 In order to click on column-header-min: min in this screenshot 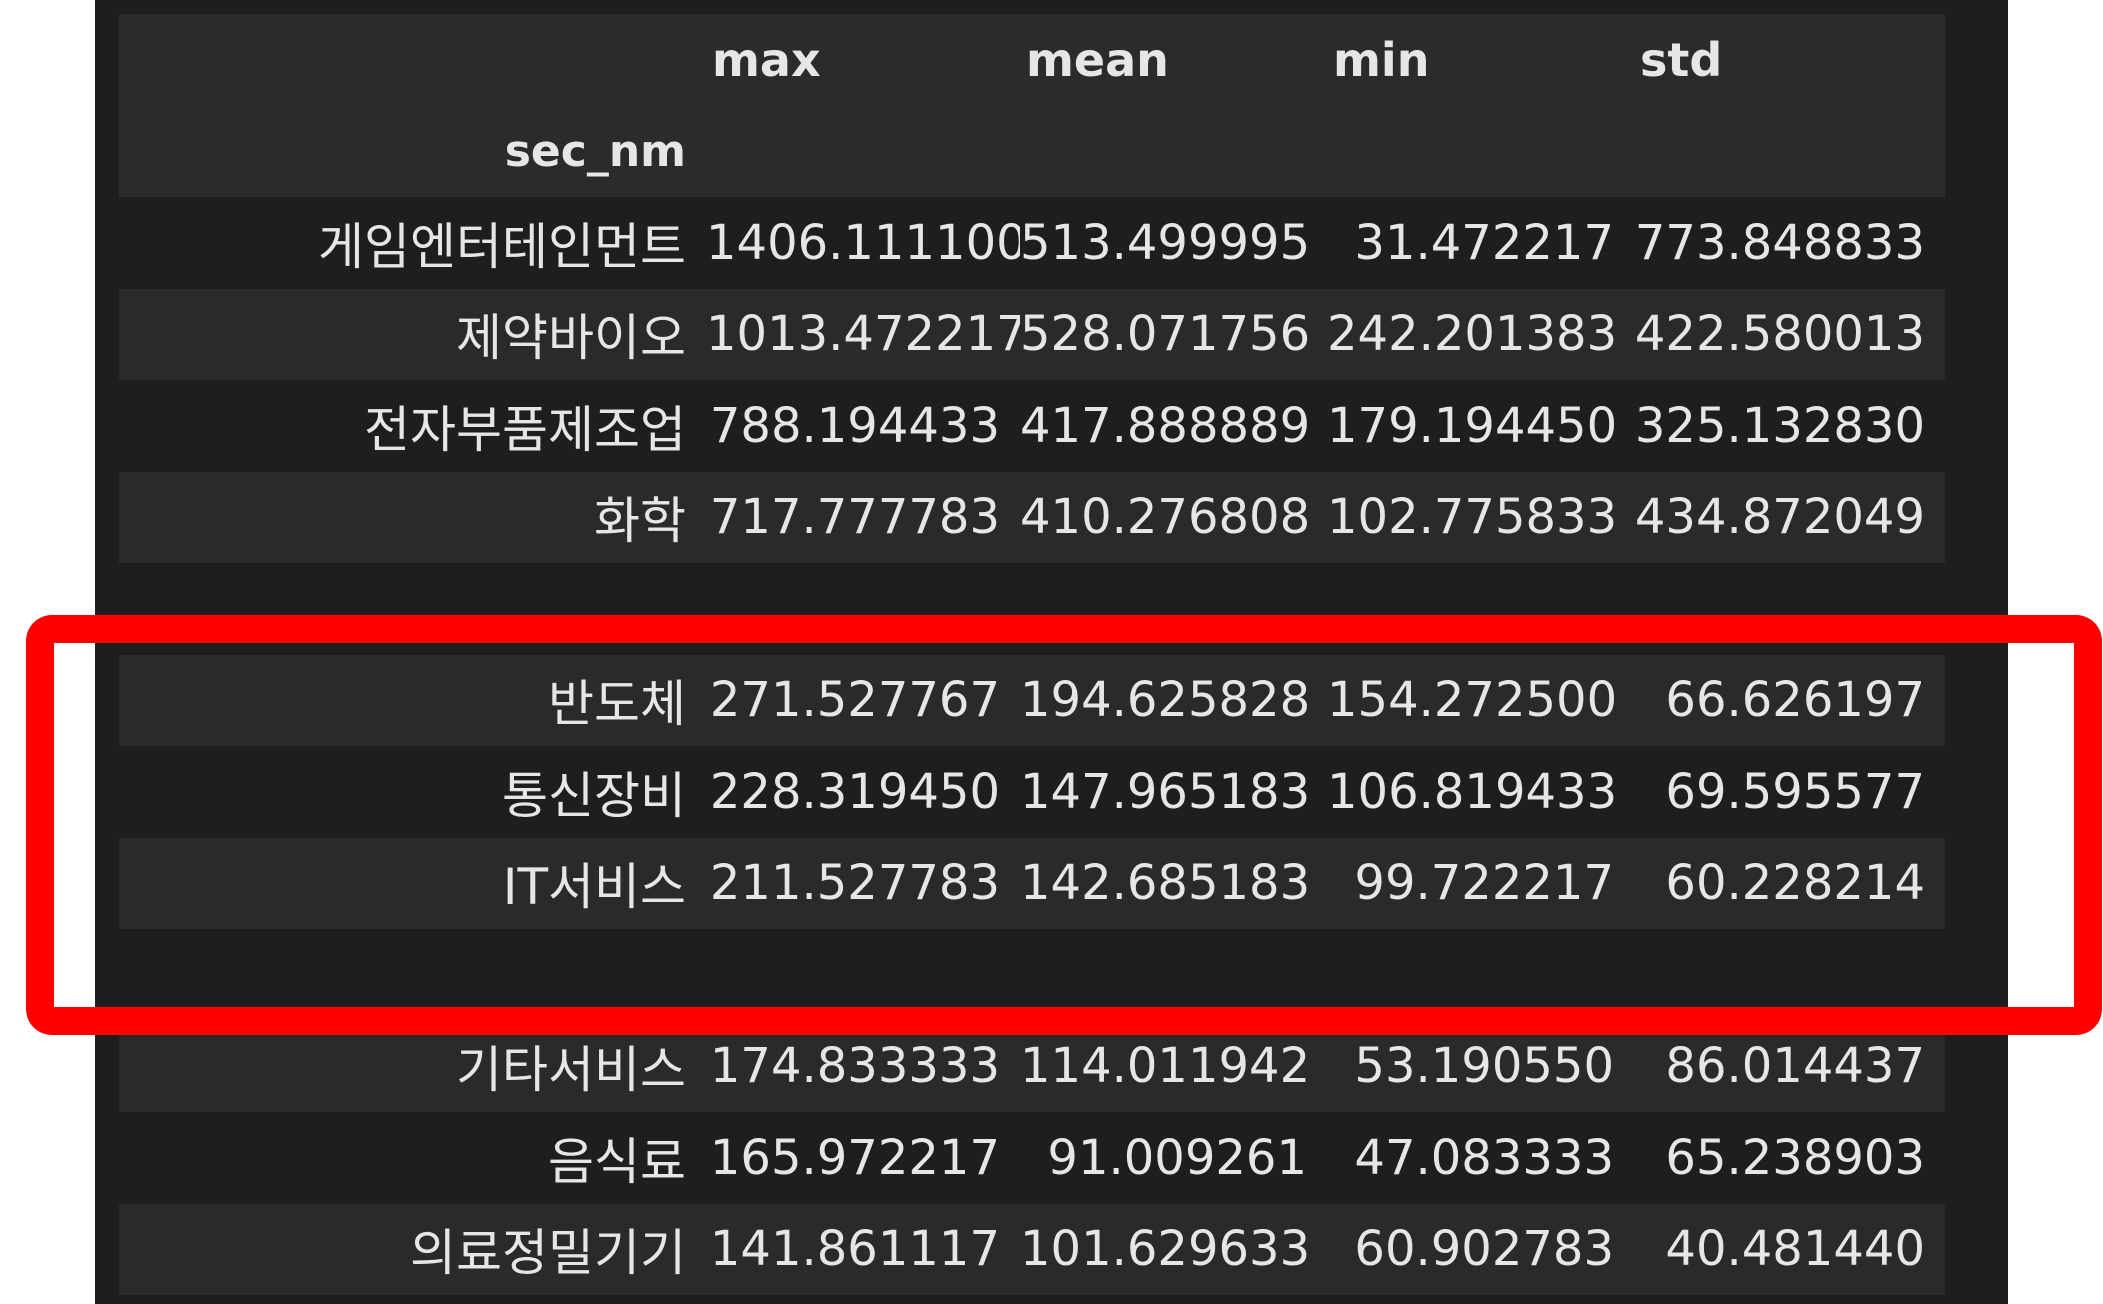, I will do `click(1480, 60)`.